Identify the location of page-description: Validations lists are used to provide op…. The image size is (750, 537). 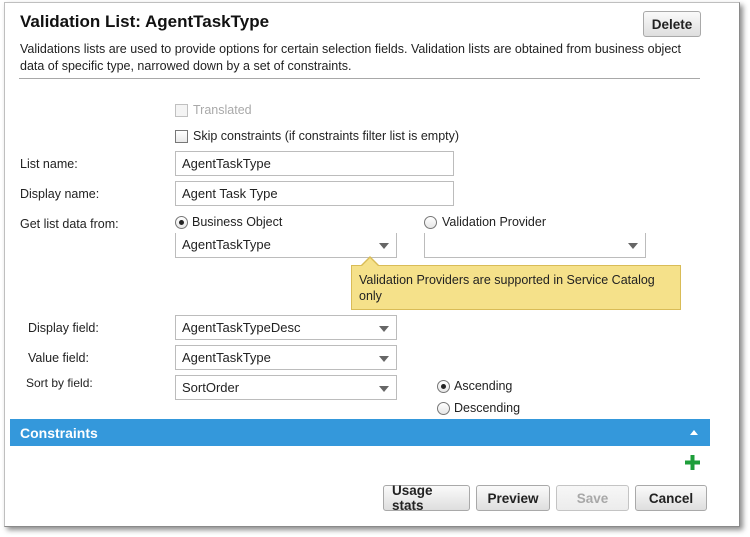
(351, 57).